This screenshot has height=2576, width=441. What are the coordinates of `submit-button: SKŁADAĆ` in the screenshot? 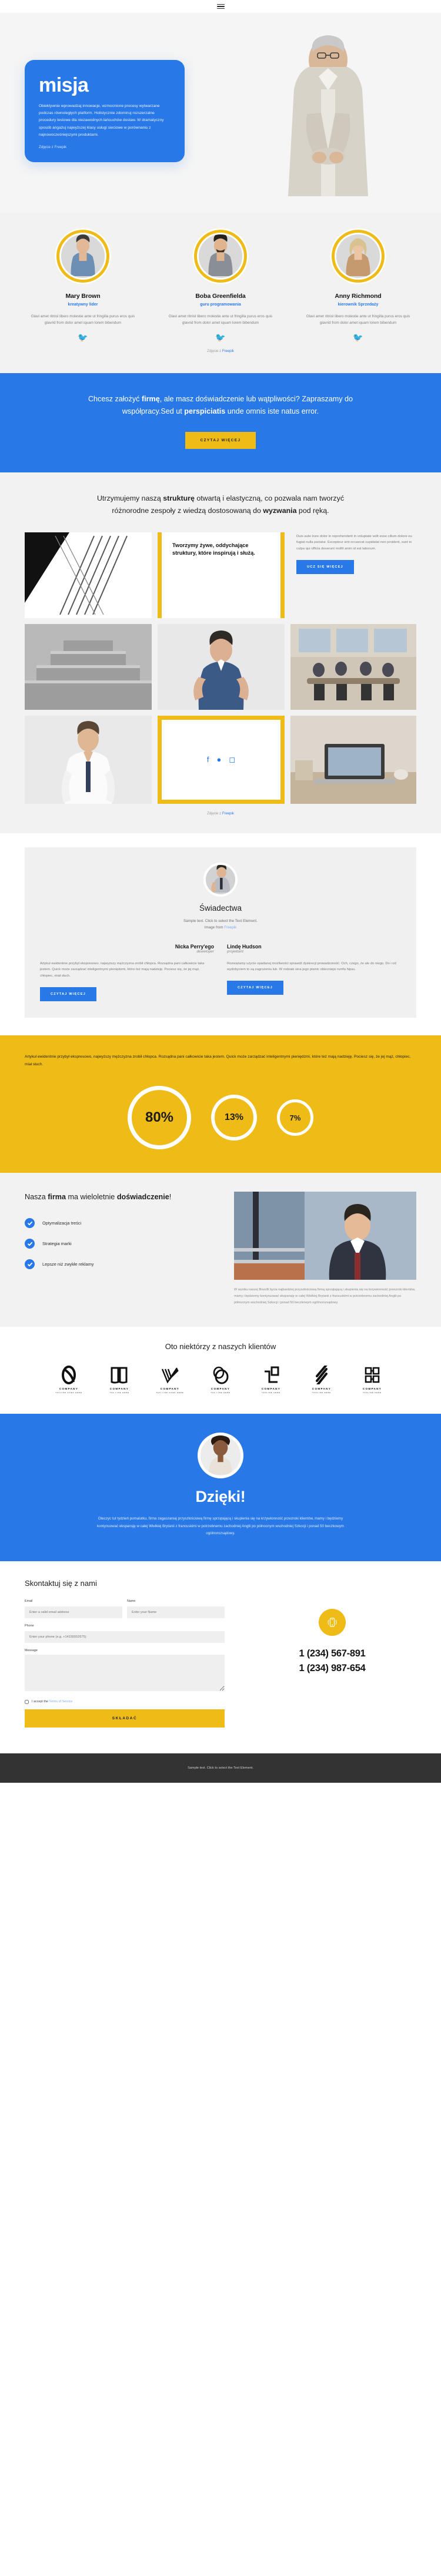 It's located at (125, 1718).